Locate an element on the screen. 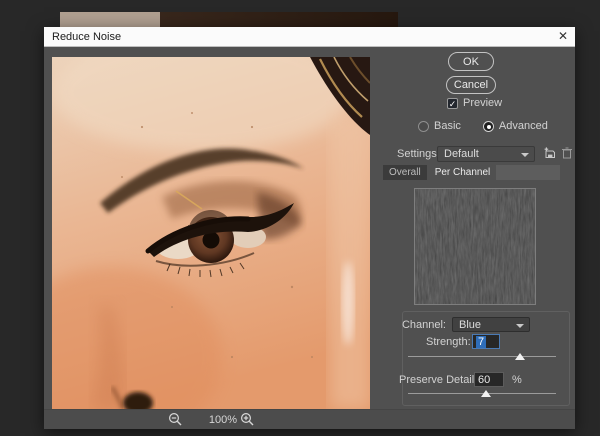 This screenshot has height=436, width=600. basic-radio is located at coordinates (423, 126).